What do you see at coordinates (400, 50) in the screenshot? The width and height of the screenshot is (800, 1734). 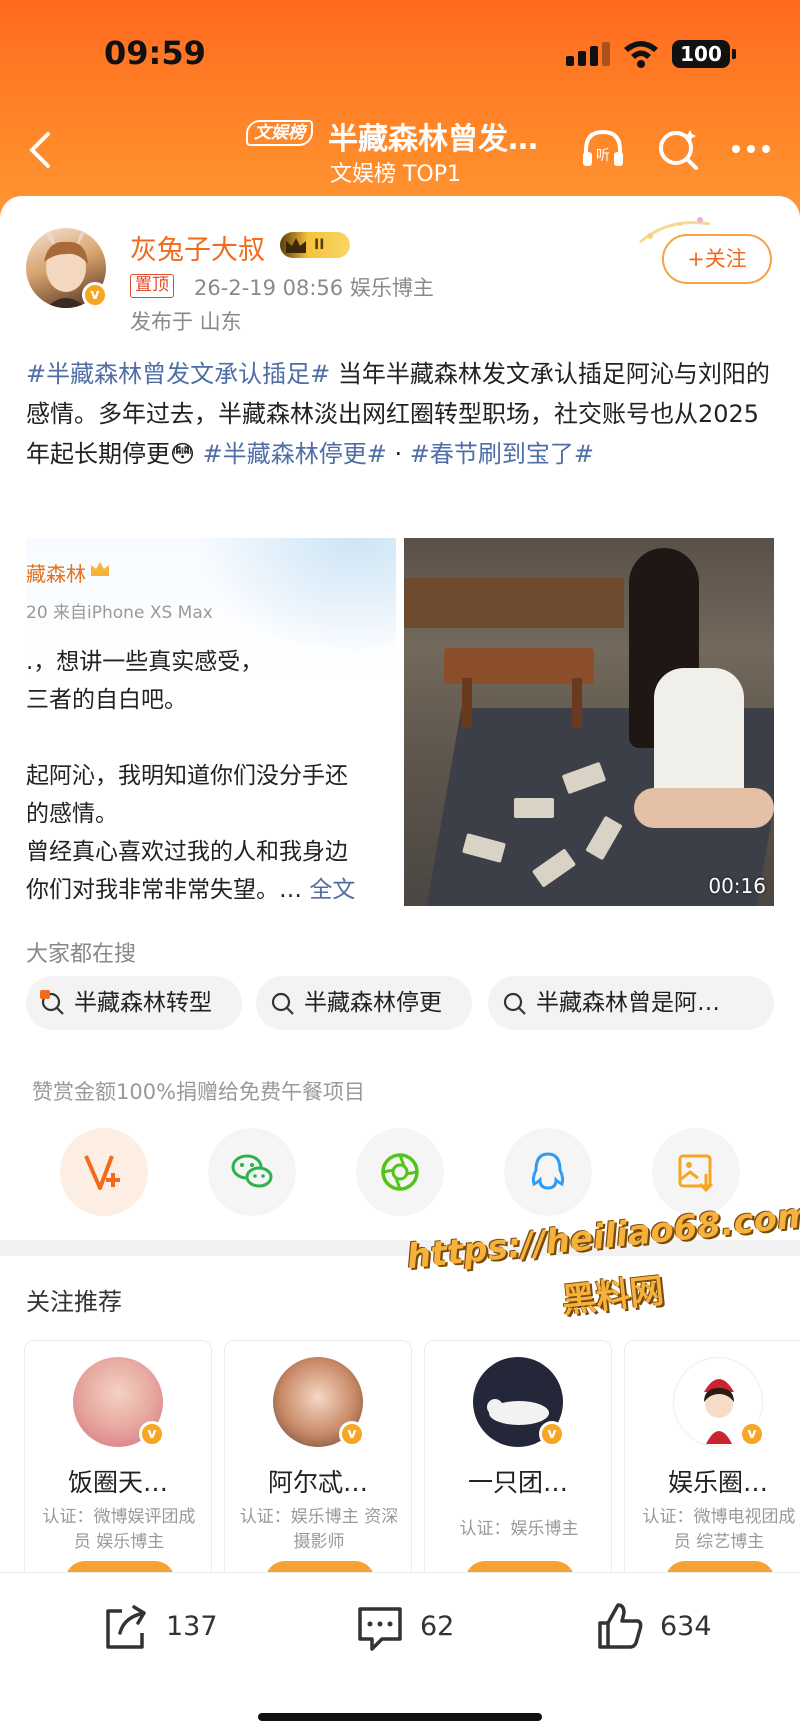 I see `status-bar: 09:59 100` at bounding box center [400, 50].